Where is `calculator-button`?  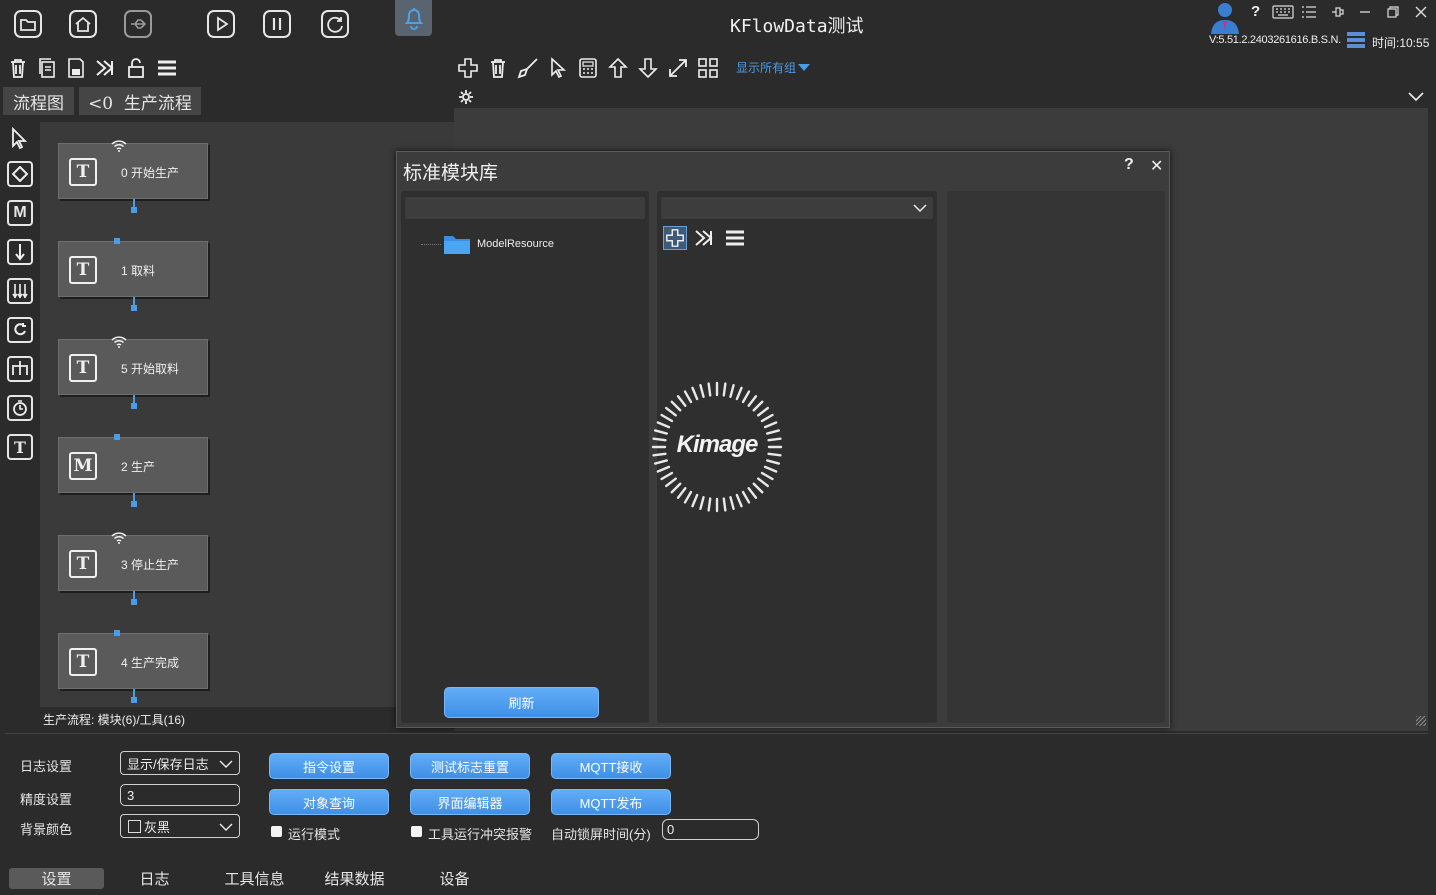 calculator-button is located at coordinates (588, 68).